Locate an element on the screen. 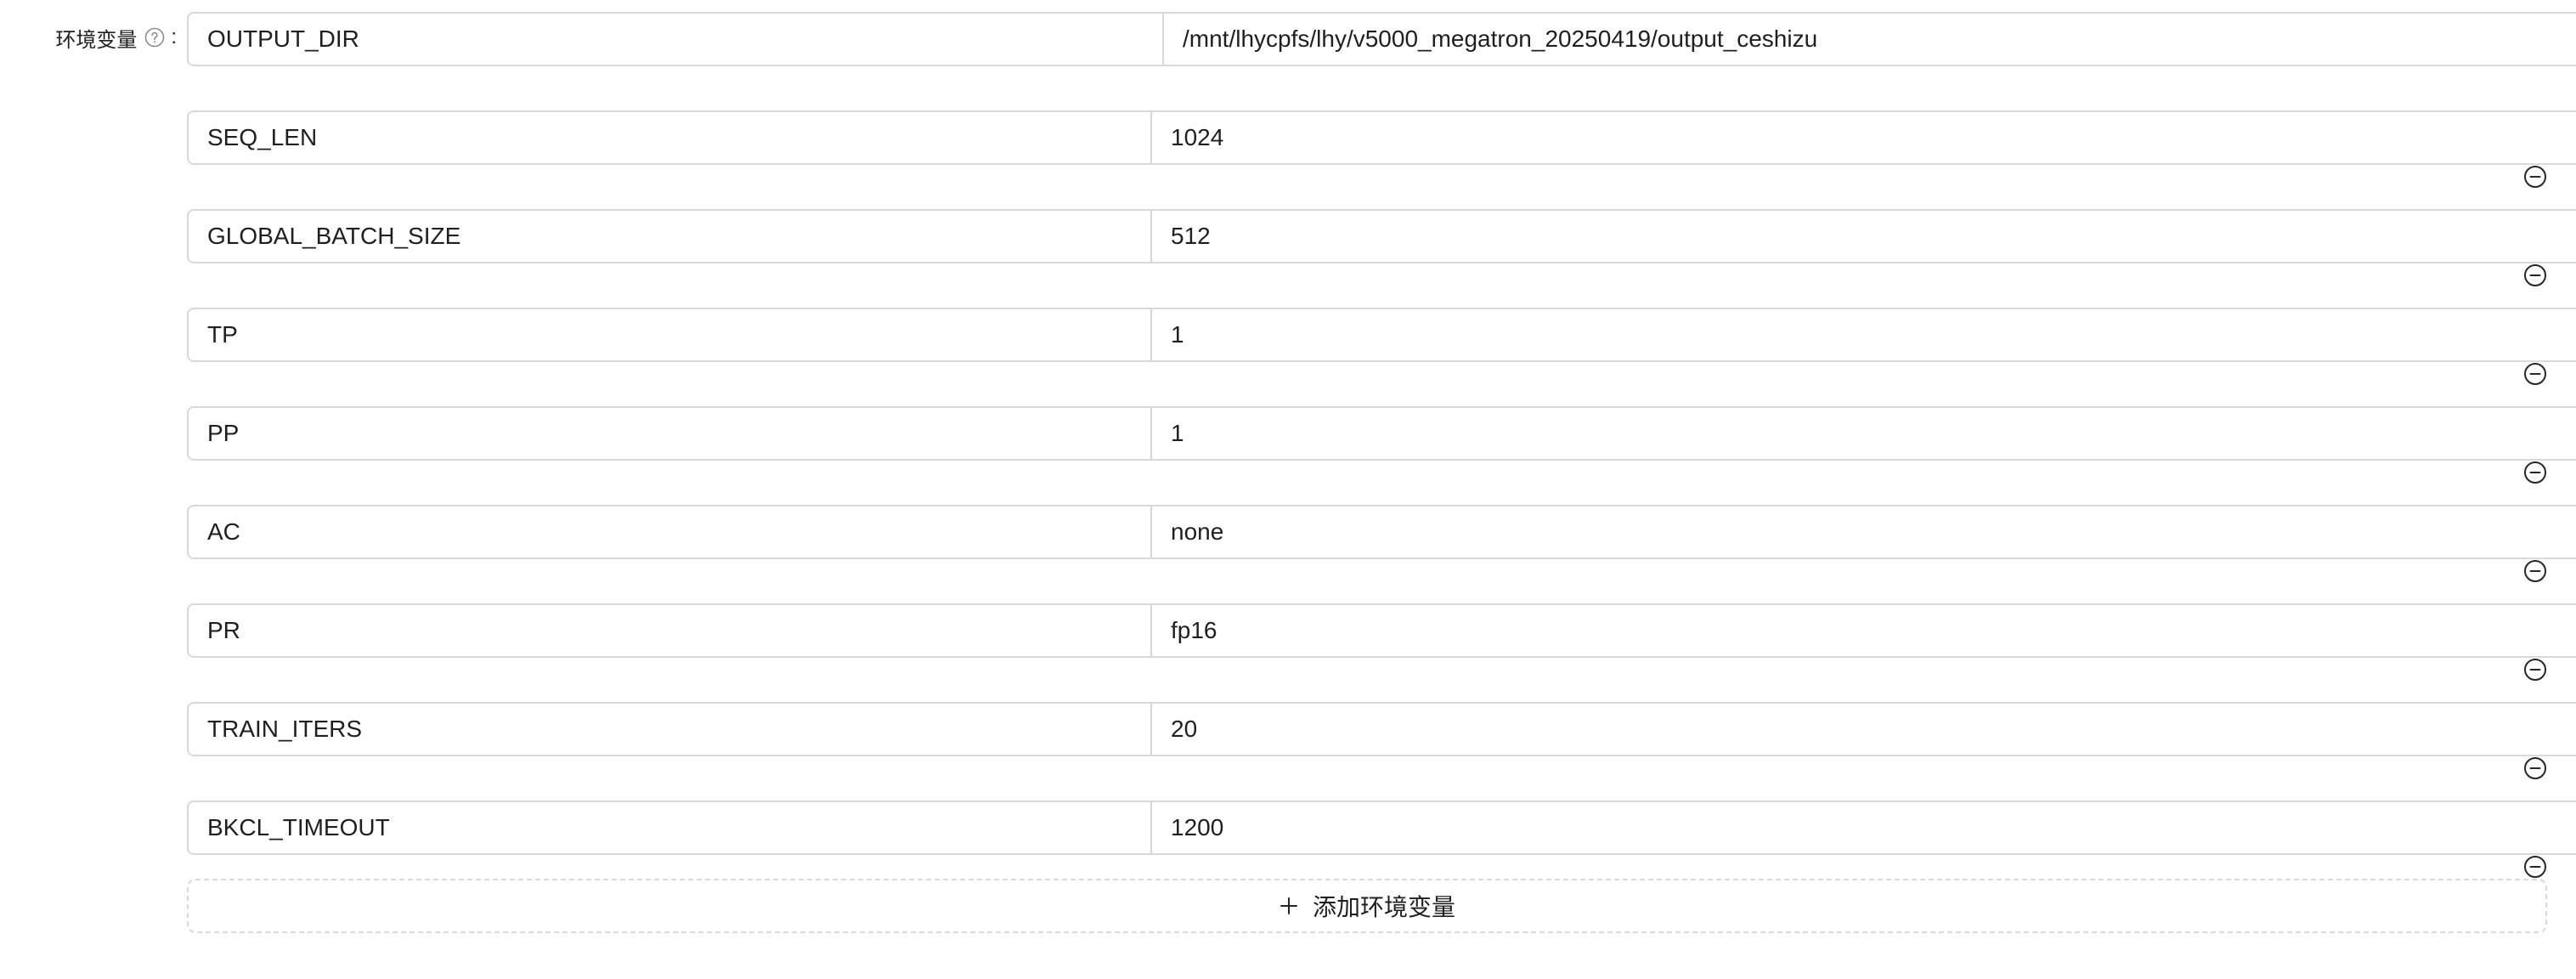  env-var-row: TP 1 is located at coordinates (1382, 335).